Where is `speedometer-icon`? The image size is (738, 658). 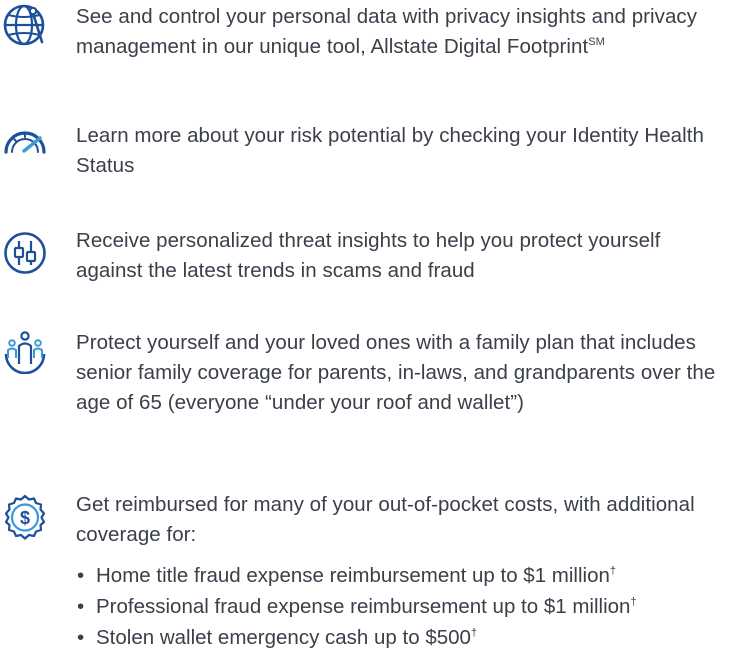 speedometer-icon is located at coordinates (25, 141).